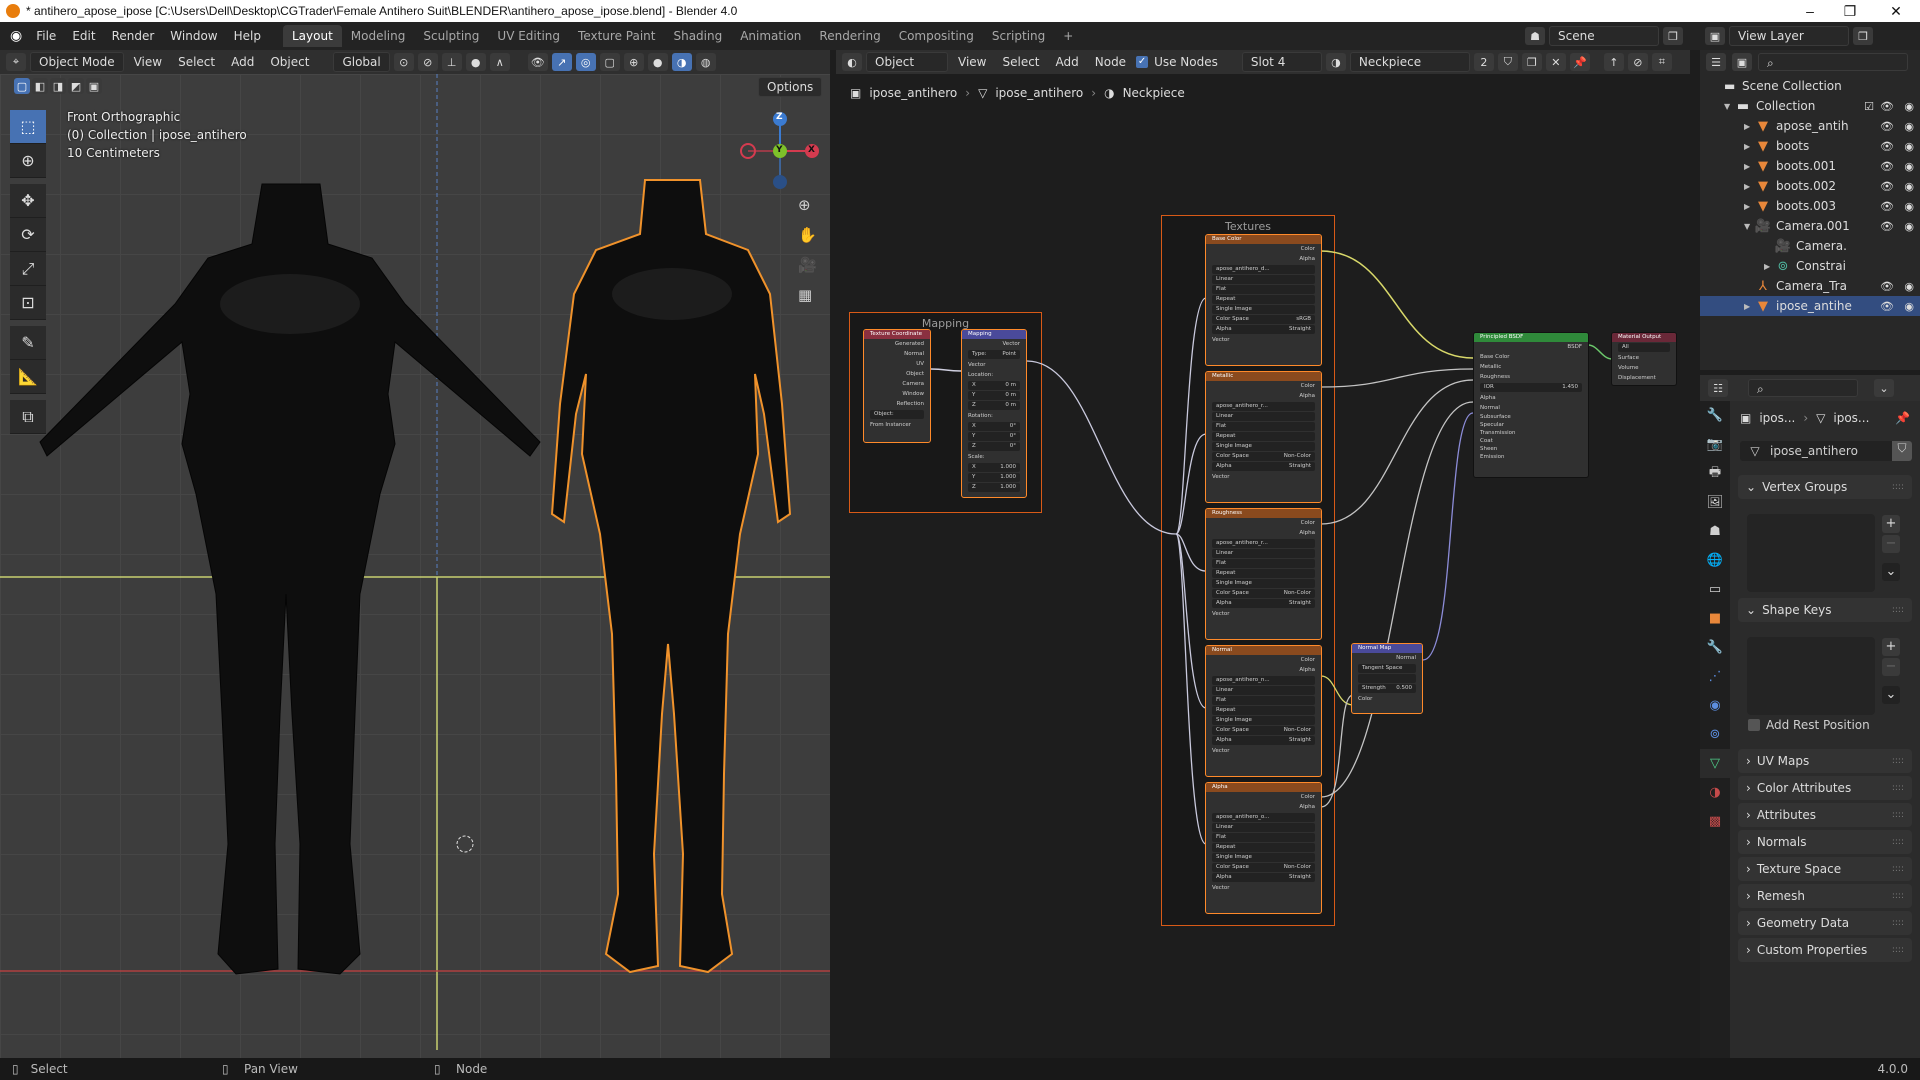  I want to click on scene-tab-icon: ☗, so click(1715, 531).